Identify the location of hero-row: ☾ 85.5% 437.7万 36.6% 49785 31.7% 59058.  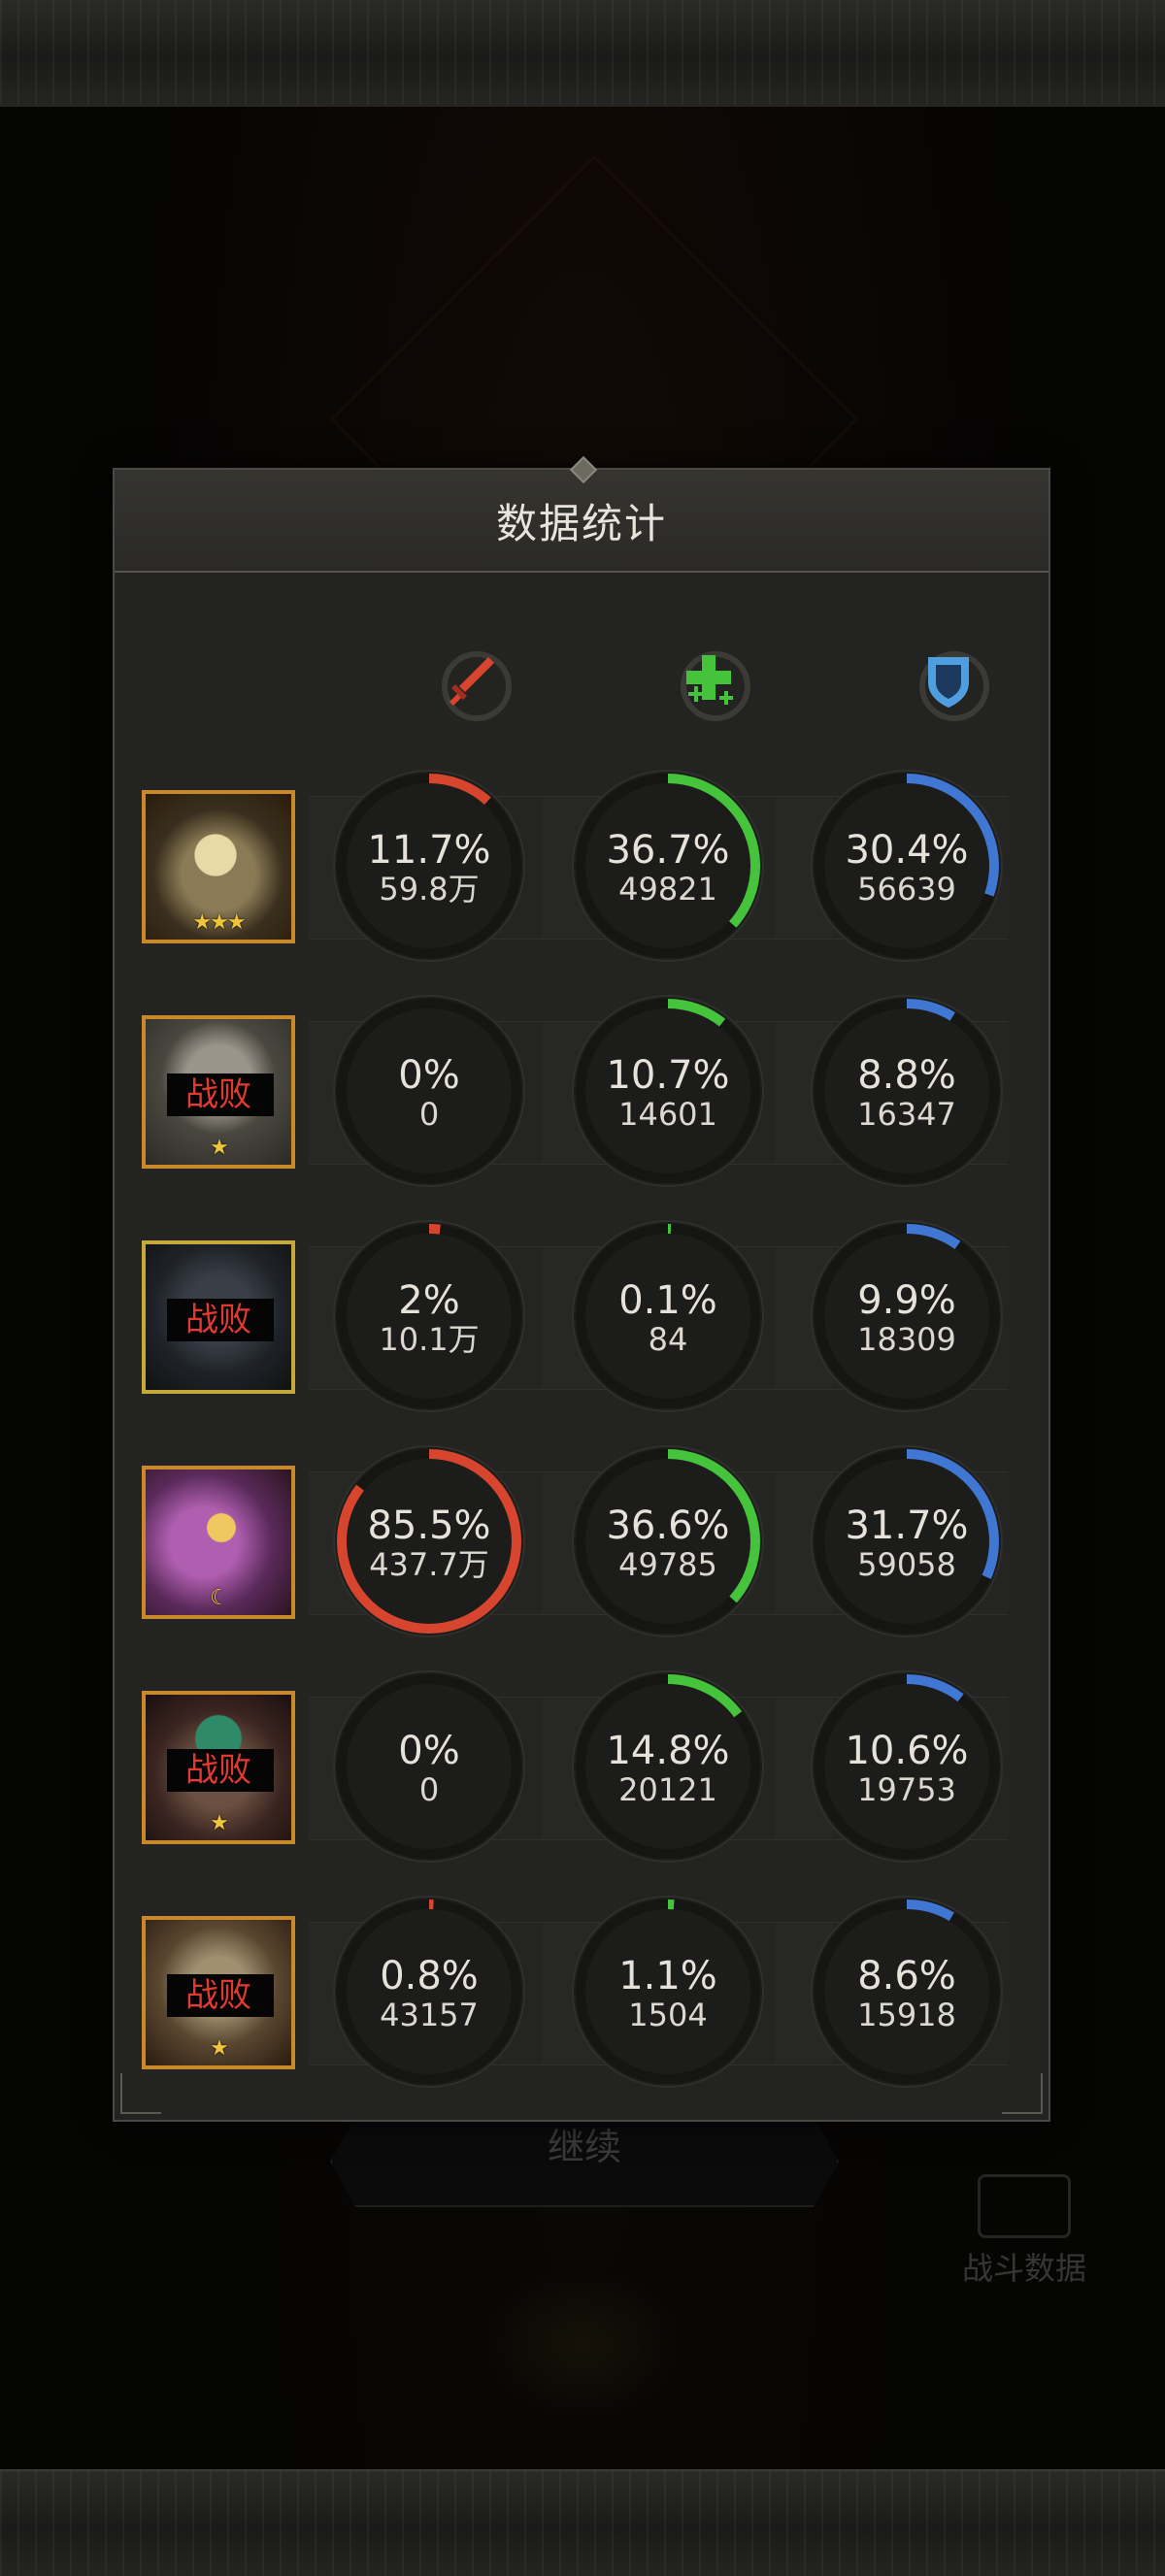
(581, 1541).